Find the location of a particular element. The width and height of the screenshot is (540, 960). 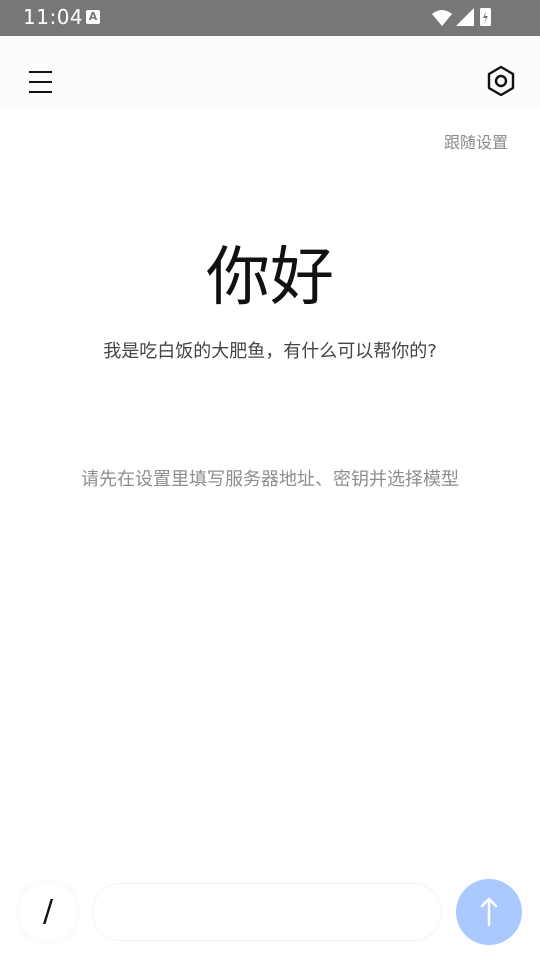

app-bar is located at coordinates (270, 71).